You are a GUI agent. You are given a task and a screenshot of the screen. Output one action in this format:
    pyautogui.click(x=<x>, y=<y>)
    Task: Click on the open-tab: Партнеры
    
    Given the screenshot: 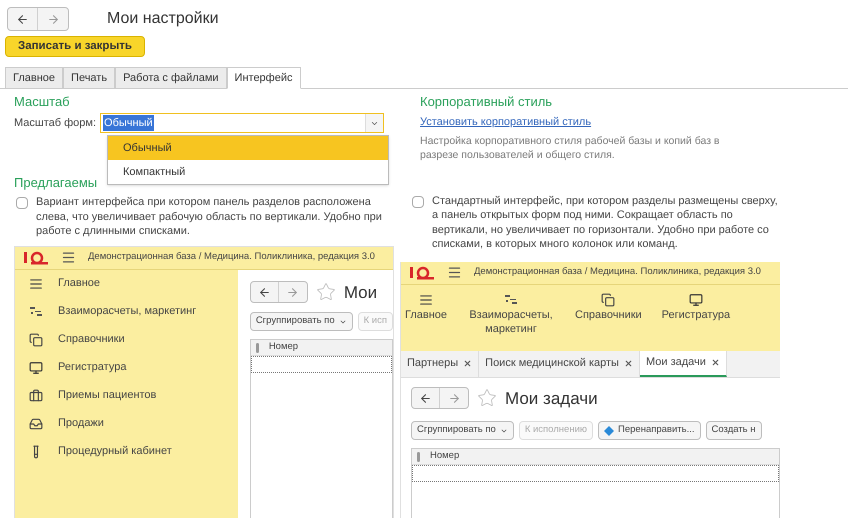 What is the action you would take?
    pyautogui.click(x=440, y=363)
    